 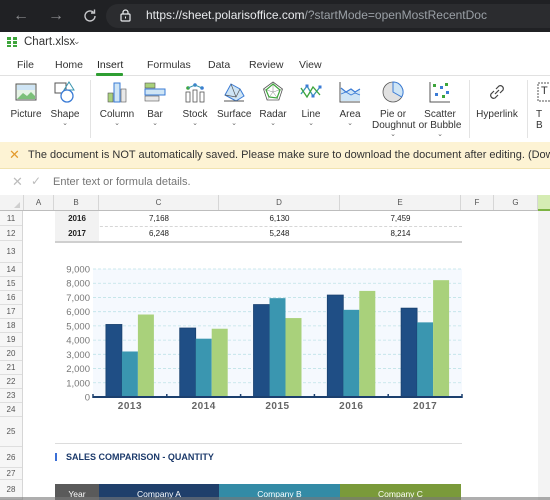 What do you see at coordinates (279, 233) in the screenshot?
I see `company-b-cell: 5,248` at bounding box center [279, 233].